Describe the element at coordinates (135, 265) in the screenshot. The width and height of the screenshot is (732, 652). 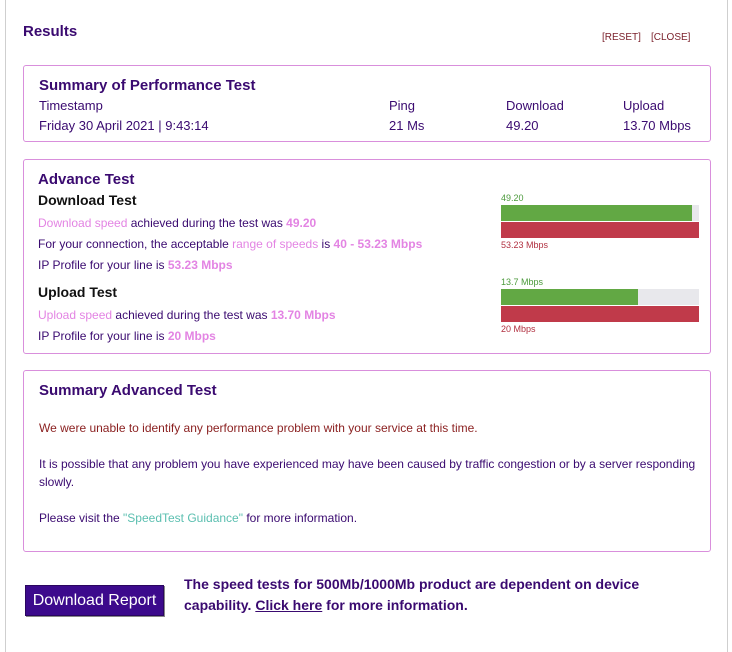
I see `download-ip-profile-line: IP Profile for your line is 53.23 Mbps` at that location.